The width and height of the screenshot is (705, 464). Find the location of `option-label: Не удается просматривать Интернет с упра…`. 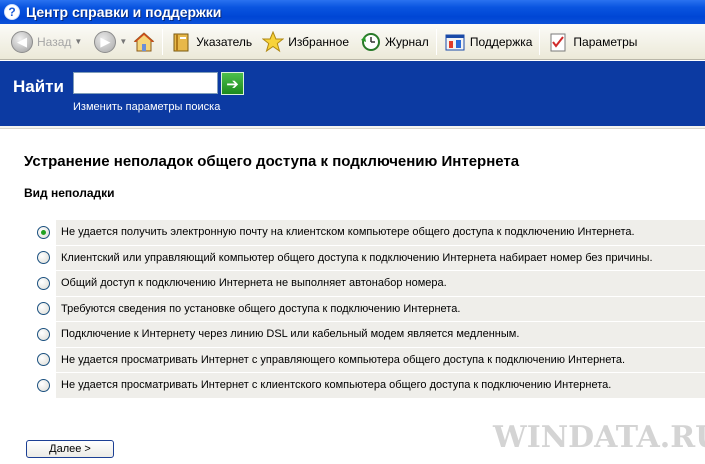

option-label: Не удается просматривать Интернет с упра… is located at coordinates (380, 359).